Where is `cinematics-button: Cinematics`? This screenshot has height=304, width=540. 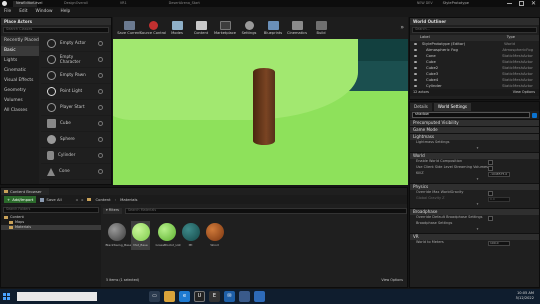
cinematics-button: Cinematics is located at coordinates (297, 28).